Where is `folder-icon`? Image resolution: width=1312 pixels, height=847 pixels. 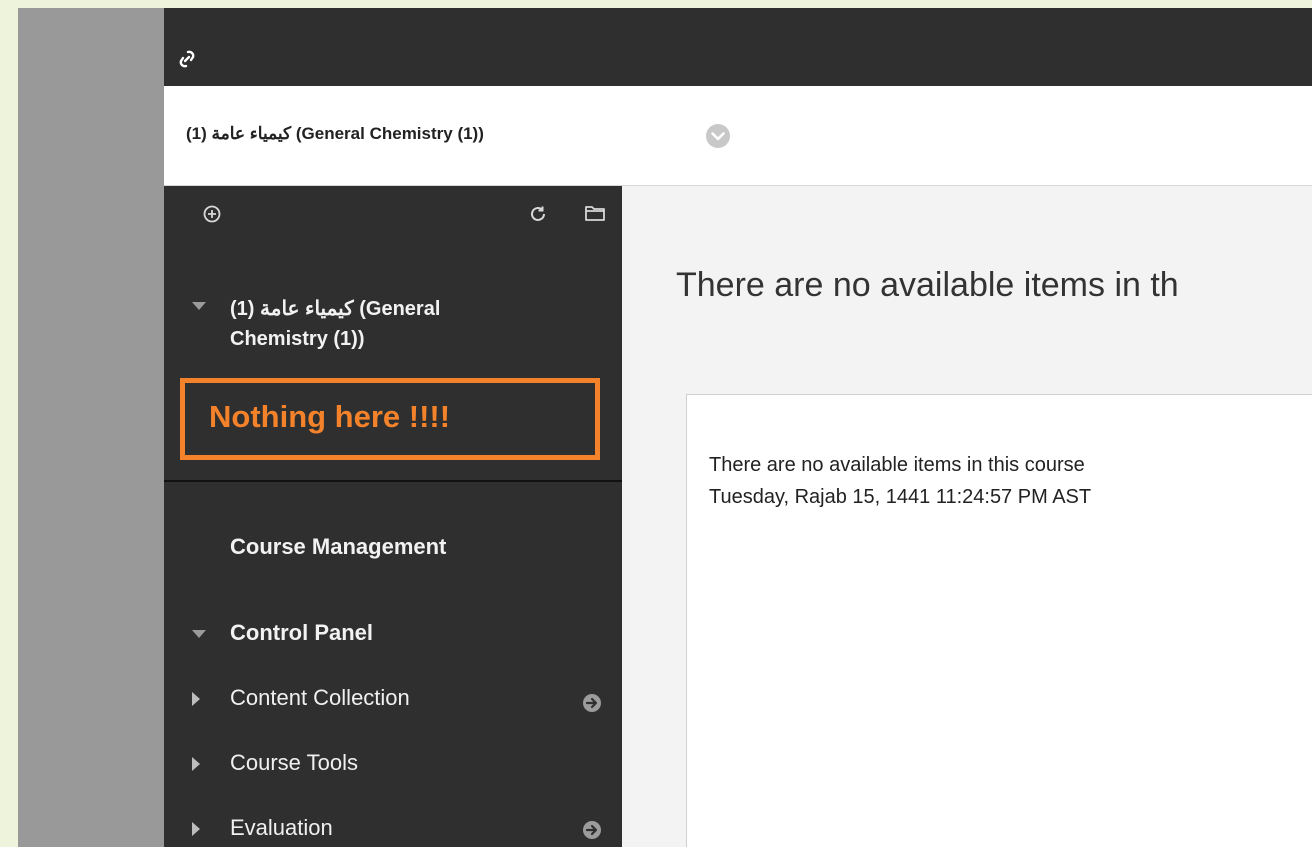 folder-icon is located at coordinates (595, 213).